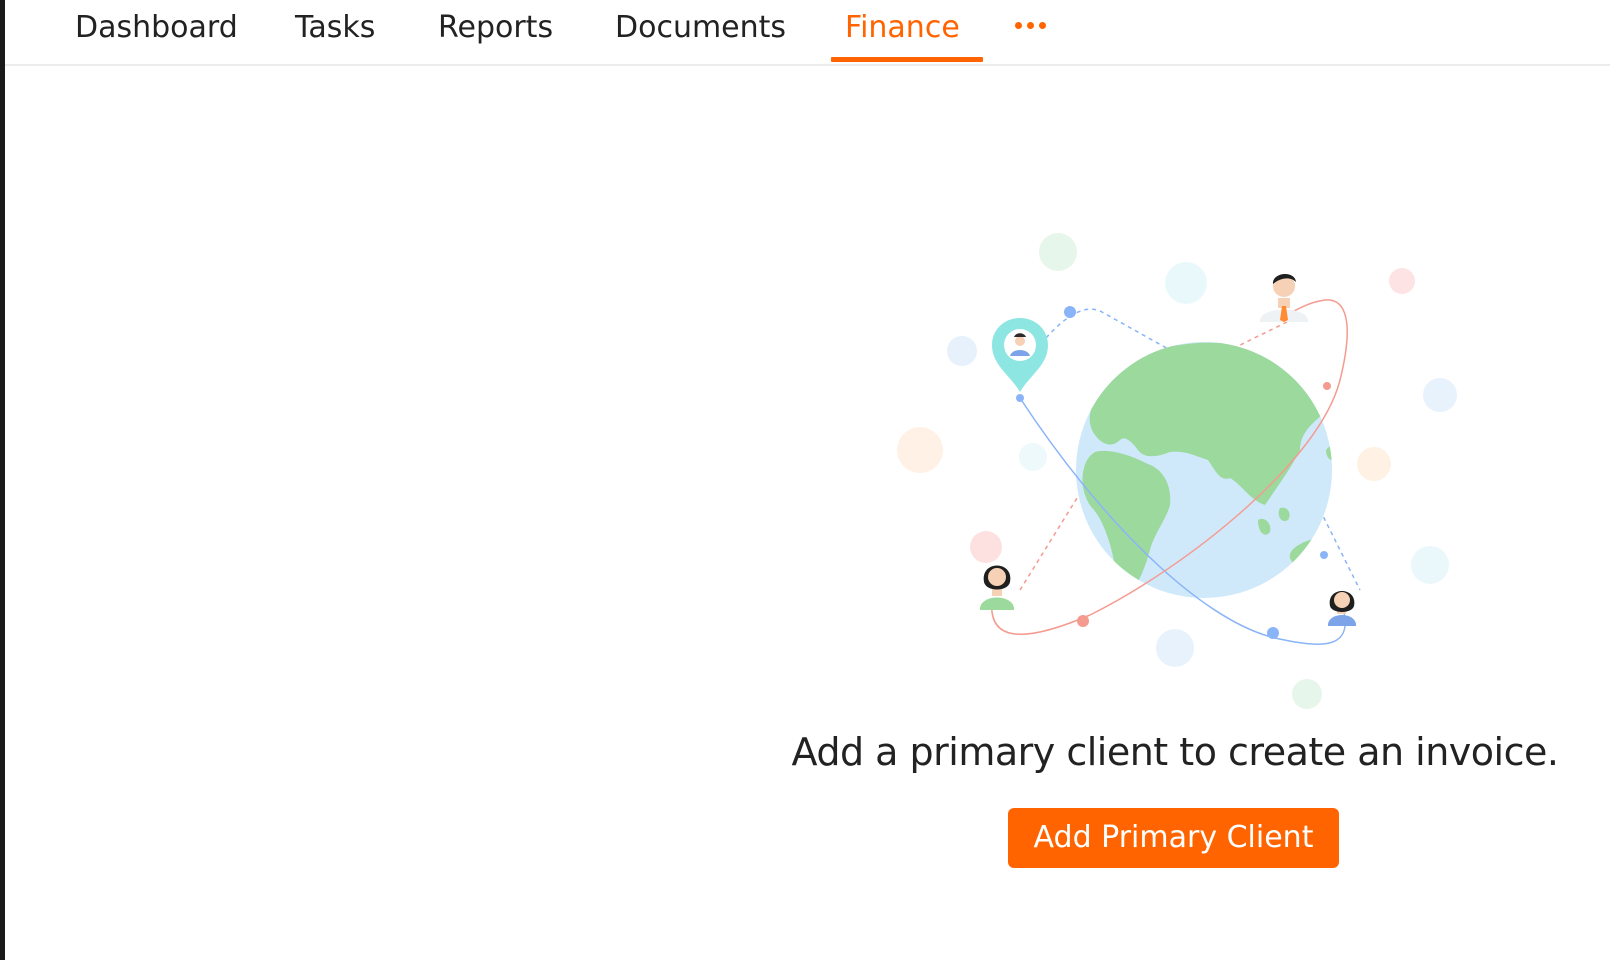  Describe the element at coordinates (907, 59) in the screenshot. I see `active-tab-indicator` at that location.